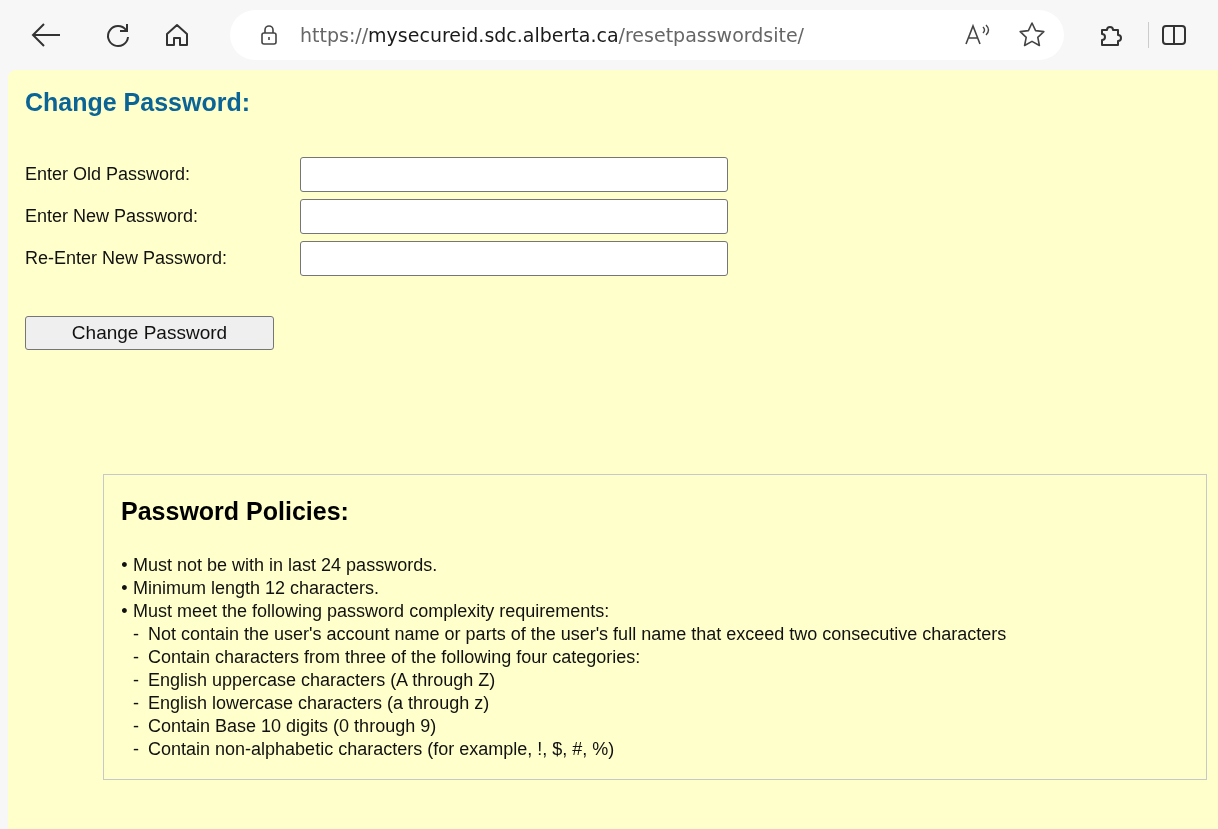 The height and width of the screenshot is (829, 1218). Describe the element at coordinates (235, 511) in the screenshot. I see `policy-title: Password Policies:` at that location.